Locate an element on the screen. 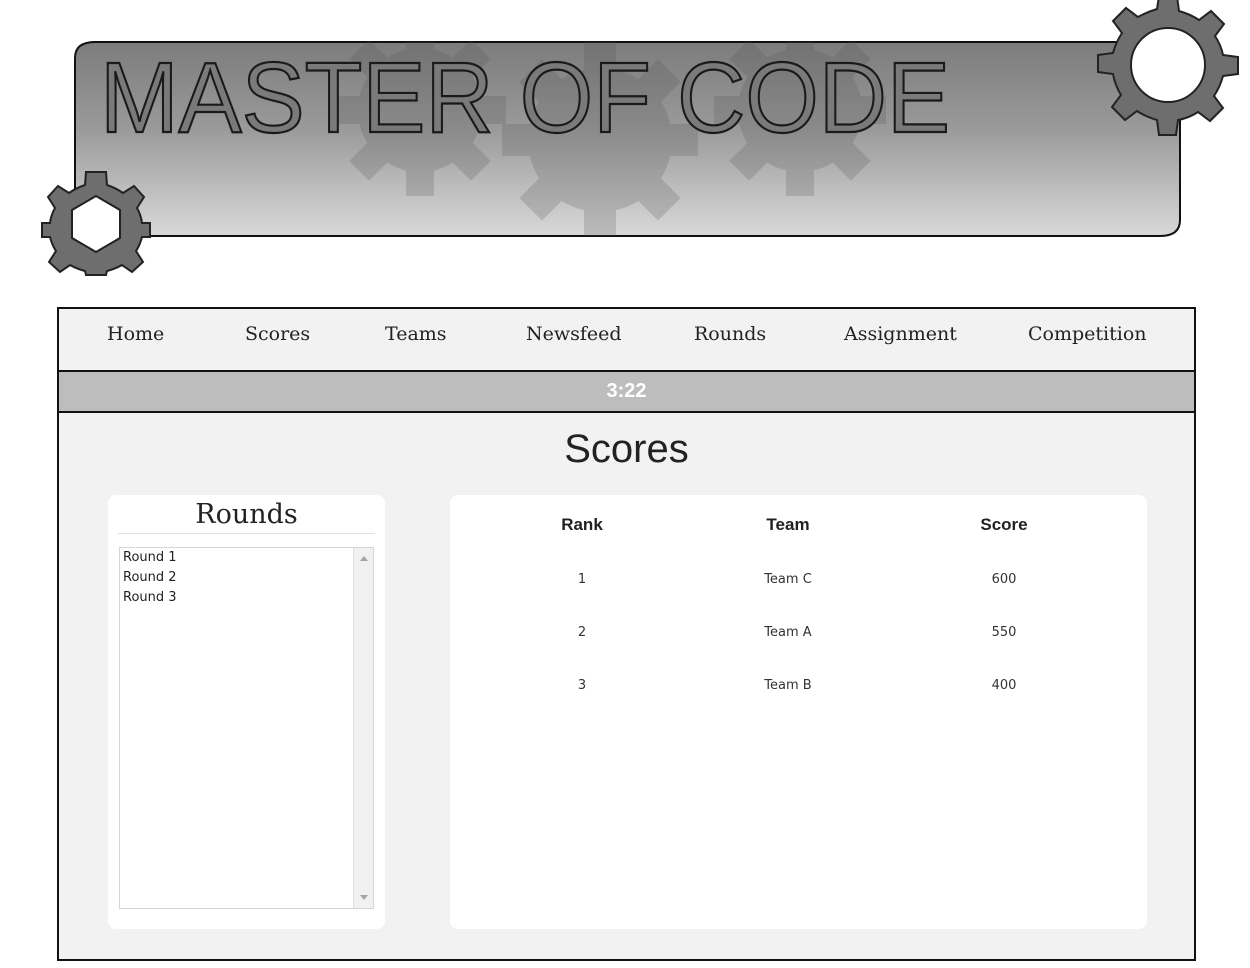 The image size is (1250, 968). rounds-panel: Rounds Round 1 Round 2 Round 3 is located at coordinates (246, 712).